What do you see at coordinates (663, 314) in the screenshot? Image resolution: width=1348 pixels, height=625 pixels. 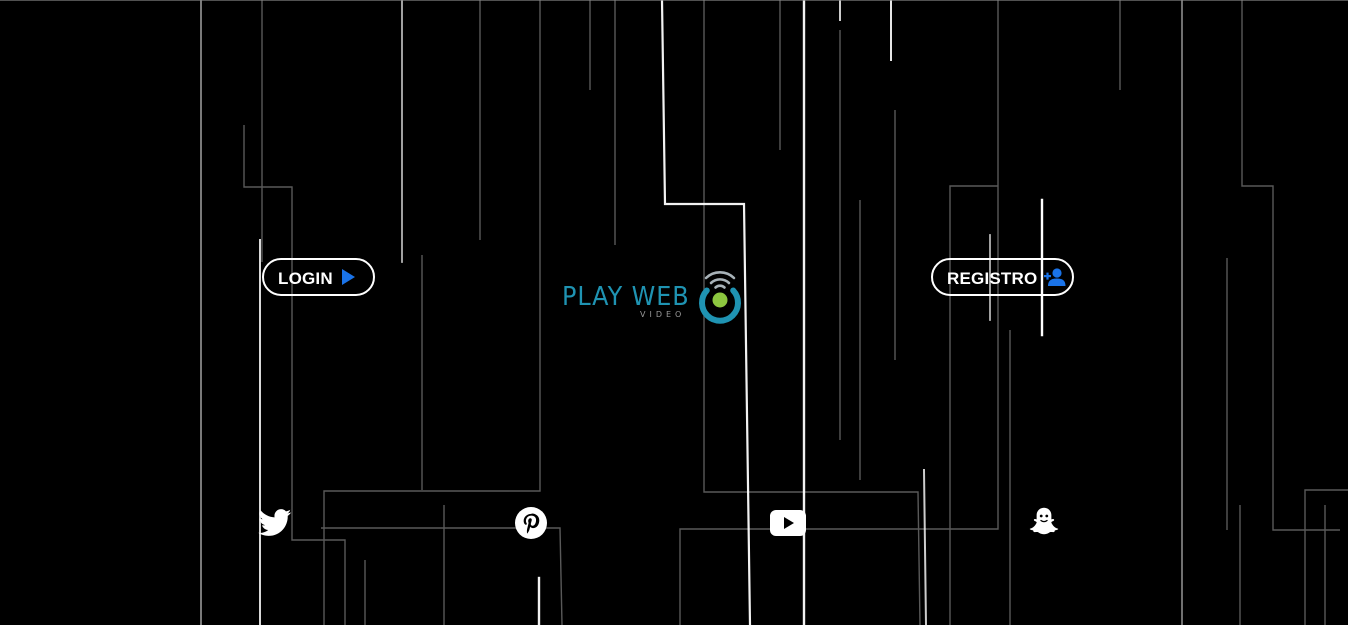 I see `logo-subtitle: VIDEO` at bounding box center [663, 314].